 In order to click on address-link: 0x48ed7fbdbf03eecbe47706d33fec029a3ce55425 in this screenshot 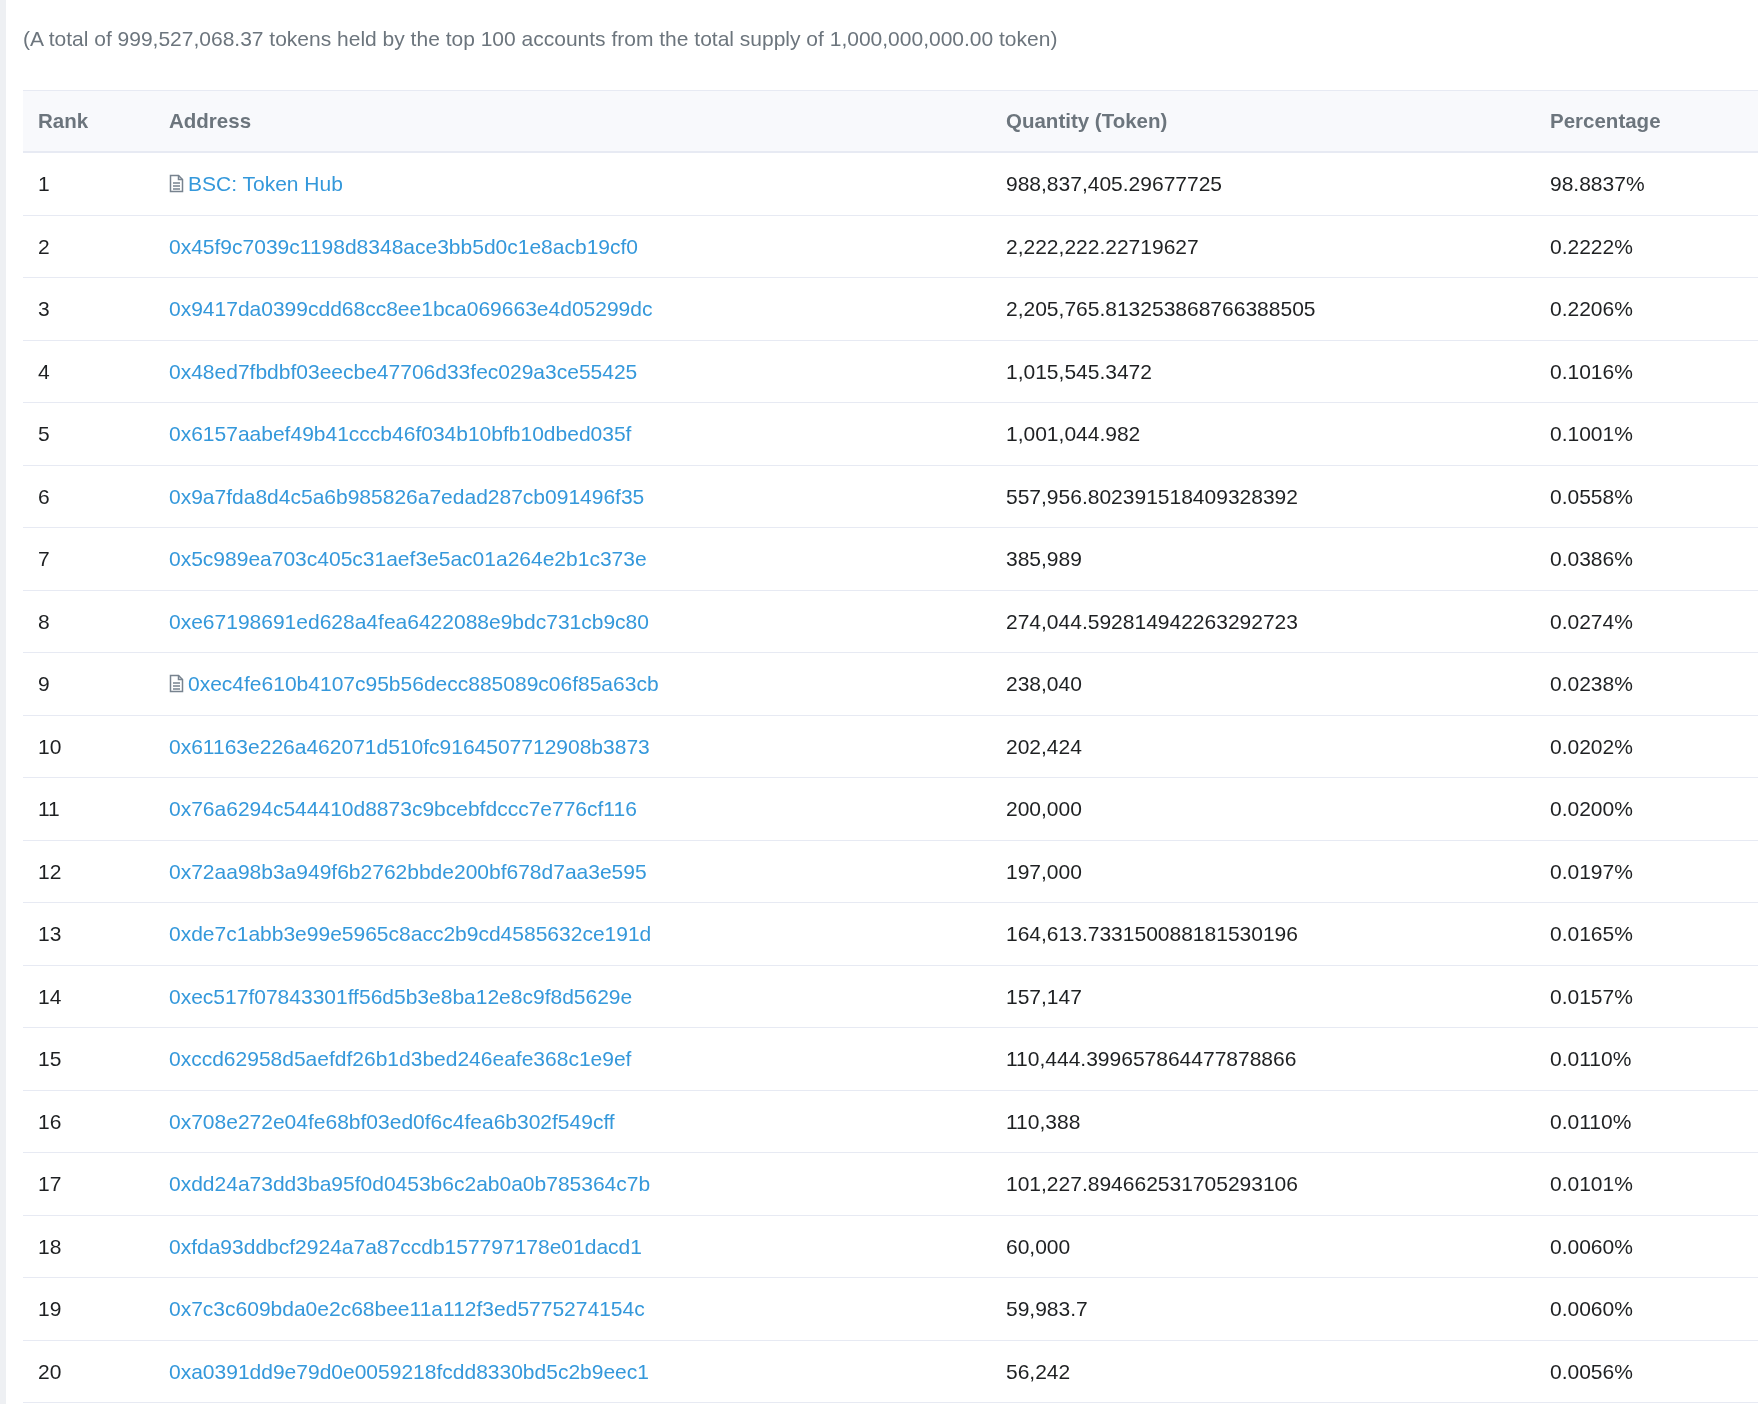, I will do `click(403, 371)`.